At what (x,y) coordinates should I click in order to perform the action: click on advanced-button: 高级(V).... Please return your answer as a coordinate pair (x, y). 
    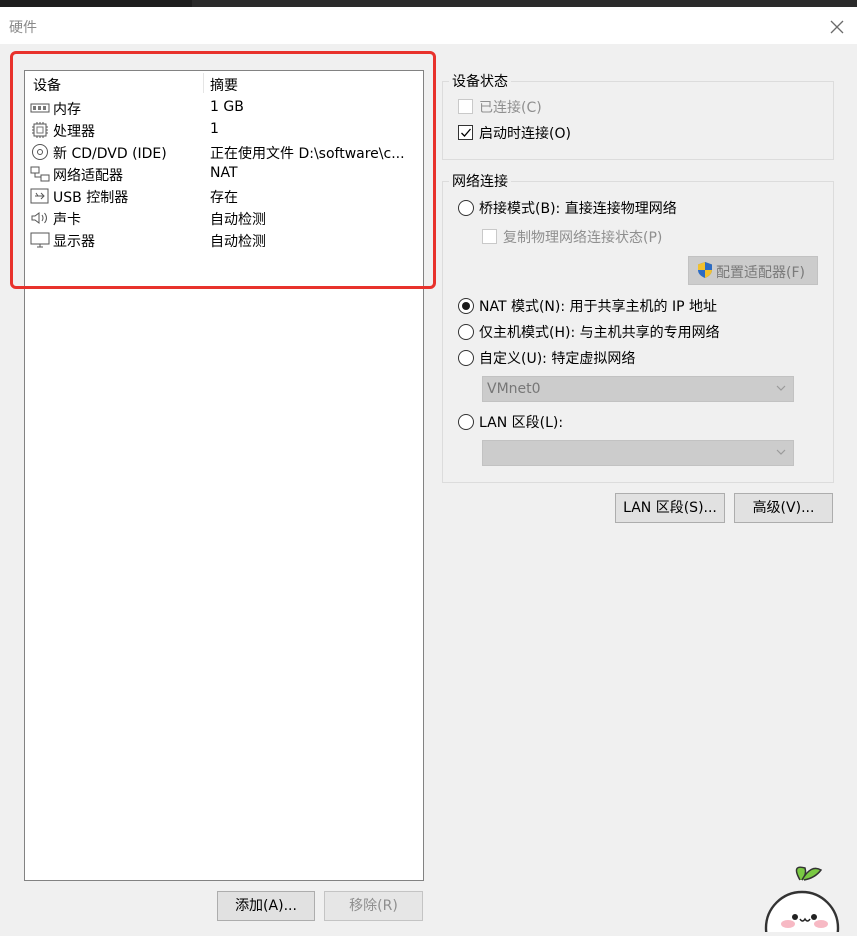
    Looking at the image, I should click on (783, 508).